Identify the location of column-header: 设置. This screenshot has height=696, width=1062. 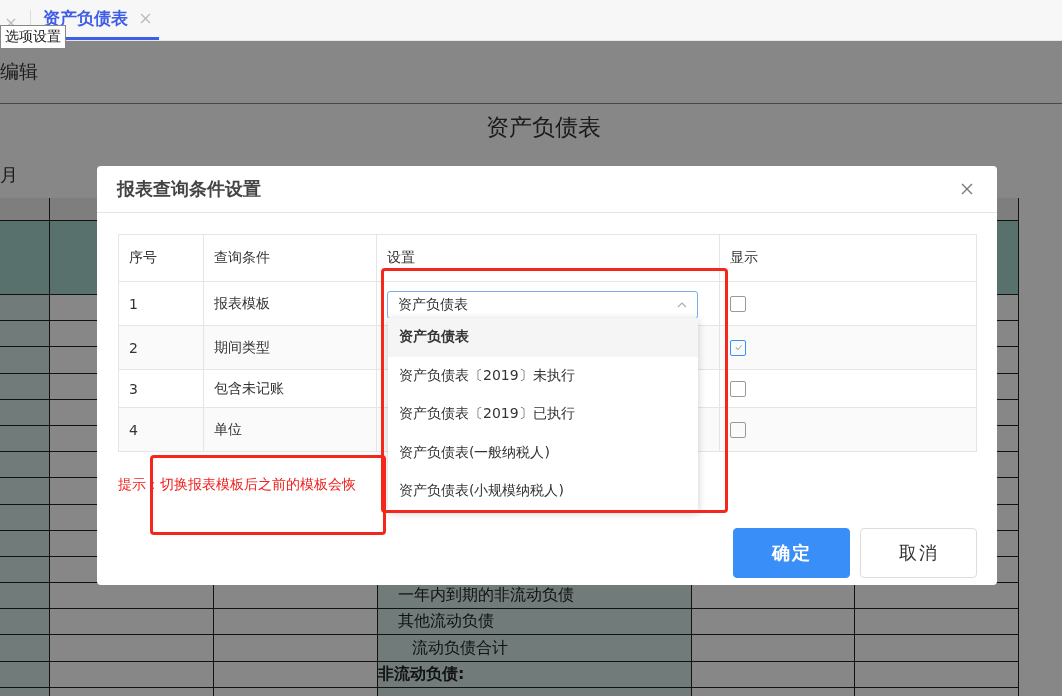
(401, 258).